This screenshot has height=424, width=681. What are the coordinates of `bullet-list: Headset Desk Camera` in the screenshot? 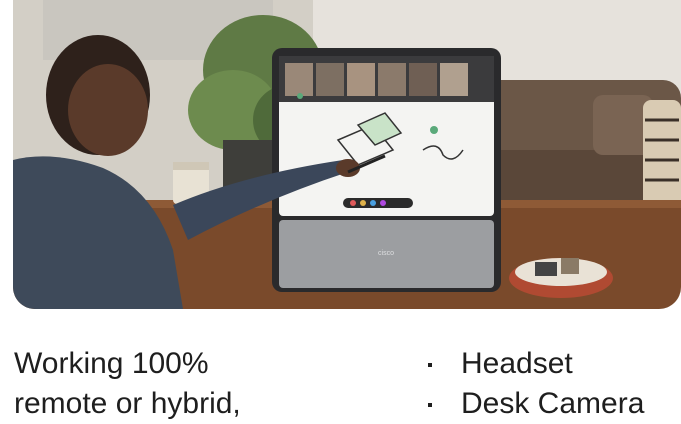 It's located at (534, 384).